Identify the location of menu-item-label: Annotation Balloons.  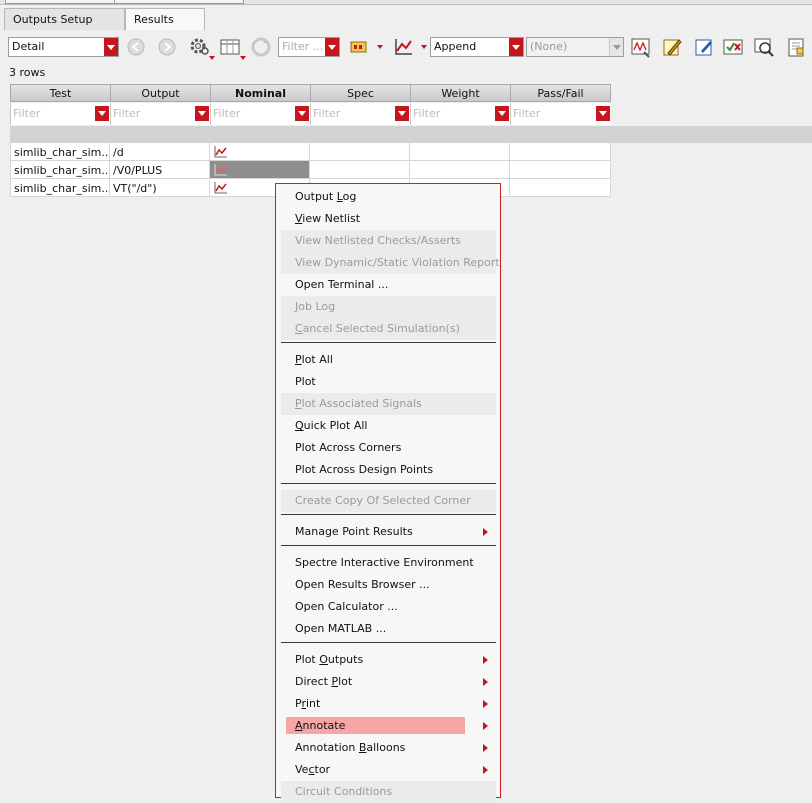
(350, 747).